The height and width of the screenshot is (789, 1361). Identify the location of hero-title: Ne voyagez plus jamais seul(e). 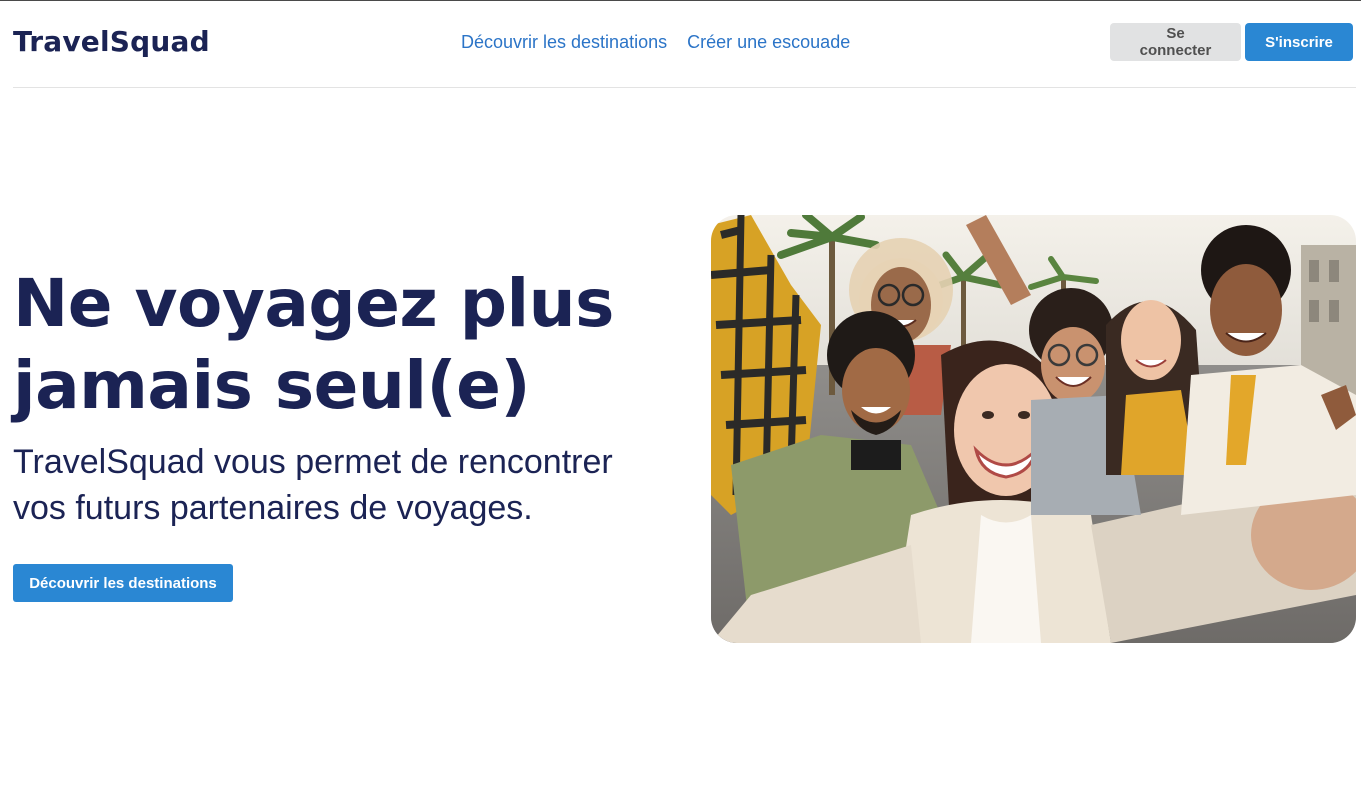
(333, 345).